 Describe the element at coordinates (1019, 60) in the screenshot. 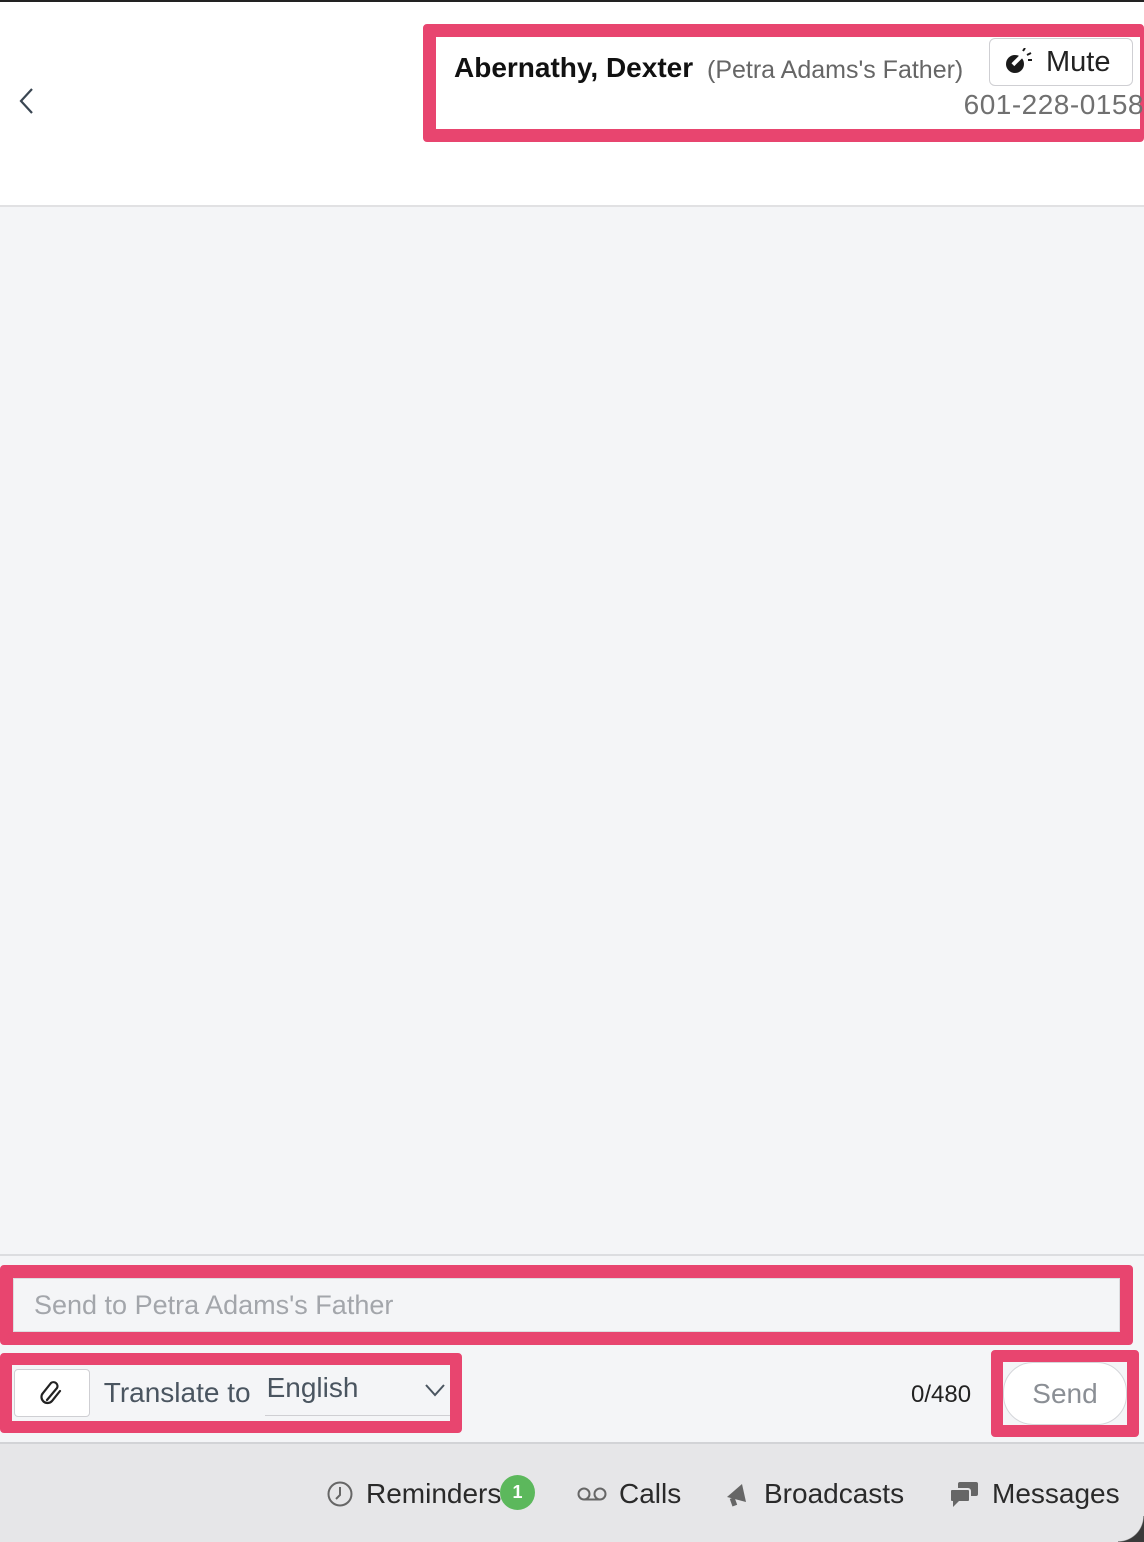

I see `mute-icon` at that location.